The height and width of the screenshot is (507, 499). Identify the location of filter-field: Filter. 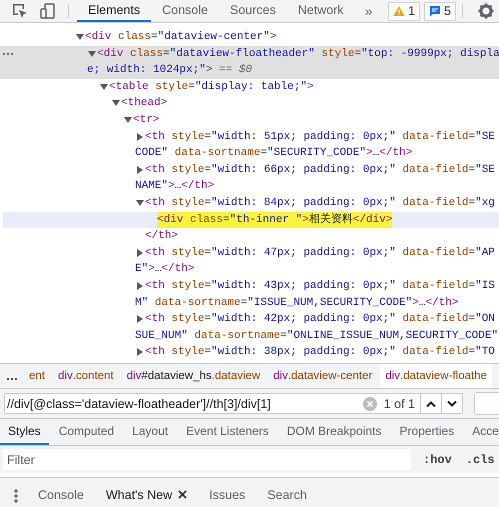
(207, 459).